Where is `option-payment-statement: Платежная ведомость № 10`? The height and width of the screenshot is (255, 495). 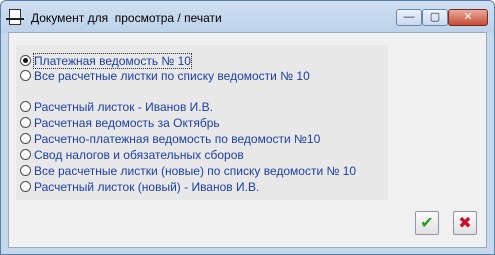
option-payment-statement: Платежная ведомость № 10 is located at coordinates (106, 60).